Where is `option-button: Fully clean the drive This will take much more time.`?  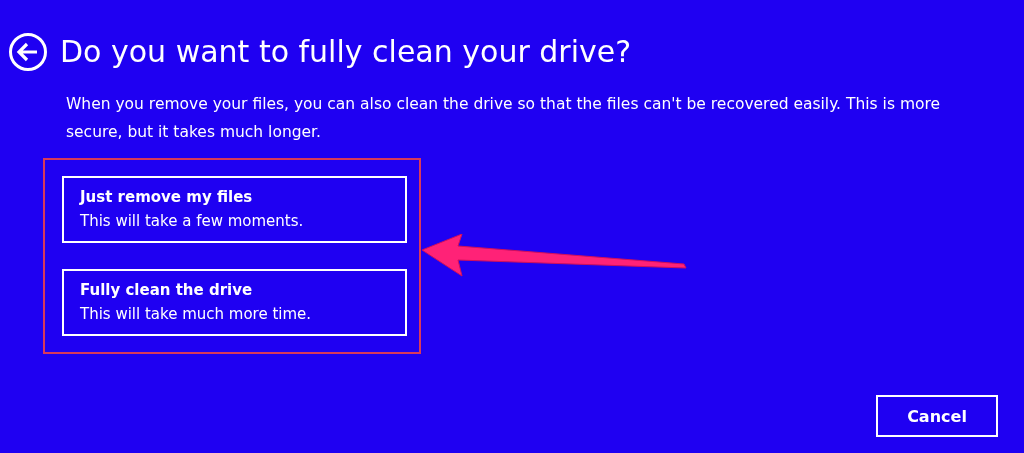
option-button: Fully clean the drive This will take much more time. is located at coordinates (234, 302).